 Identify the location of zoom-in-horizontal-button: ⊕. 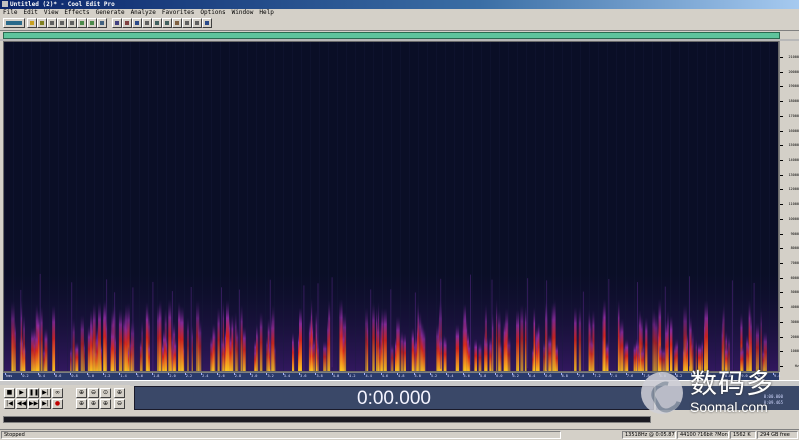
(81, 393).